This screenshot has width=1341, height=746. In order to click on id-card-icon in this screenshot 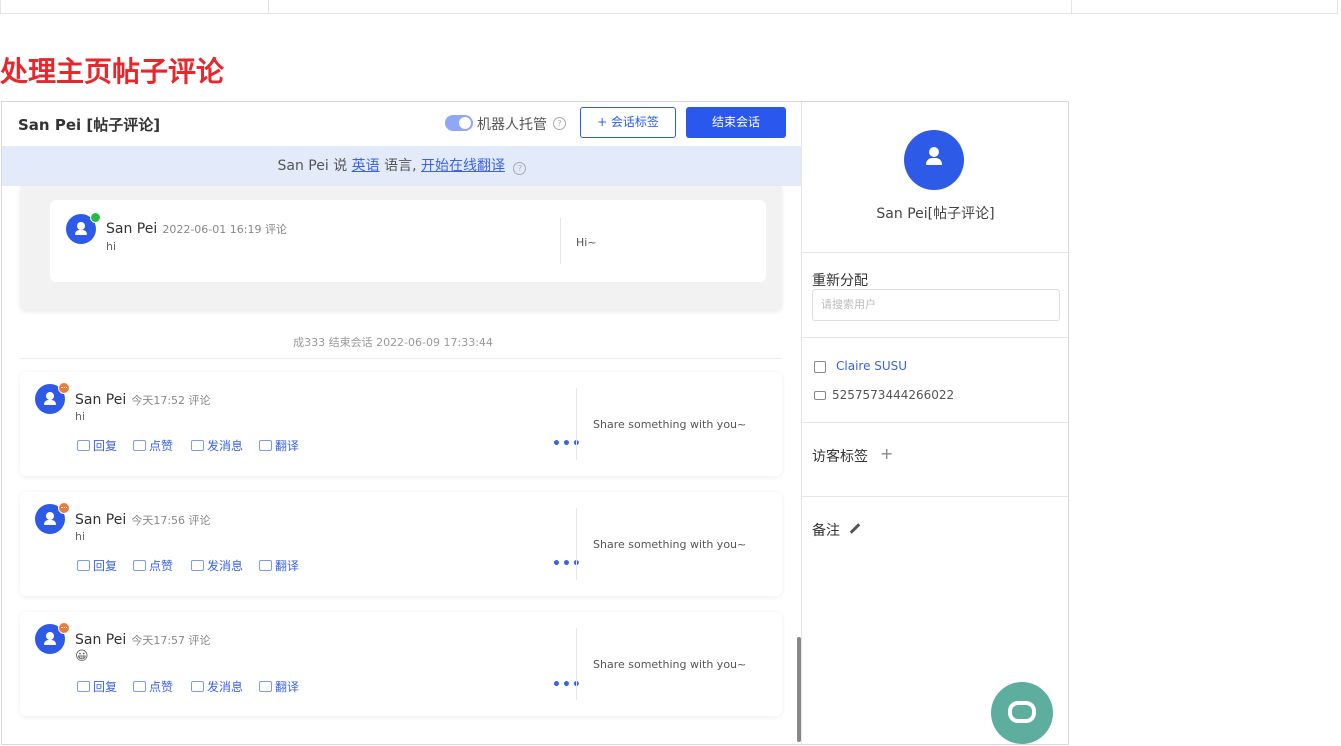, I will do `click(820, 395)`.